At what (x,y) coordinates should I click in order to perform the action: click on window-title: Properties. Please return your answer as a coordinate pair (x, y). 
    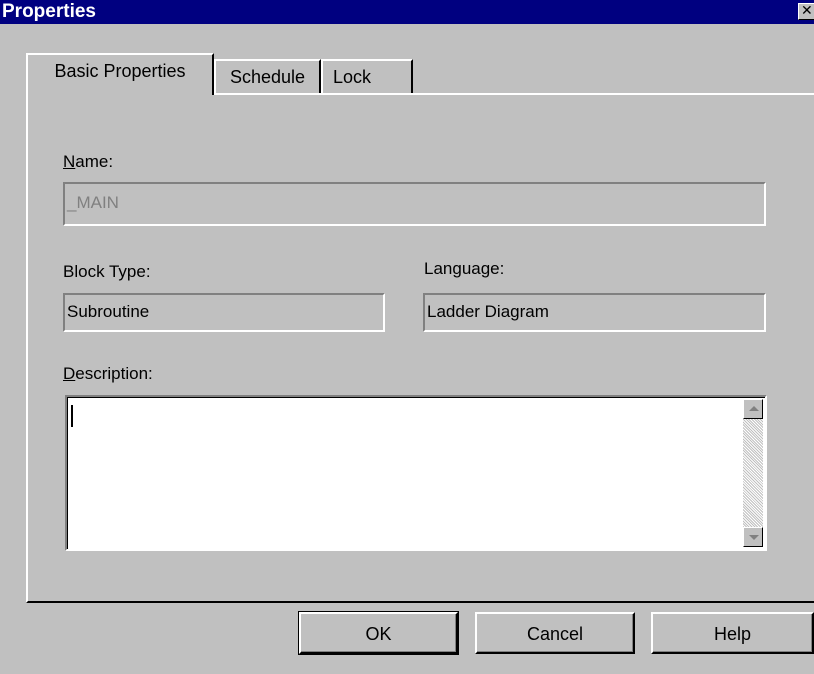
    Looking at the image, I should click on (49, 11).